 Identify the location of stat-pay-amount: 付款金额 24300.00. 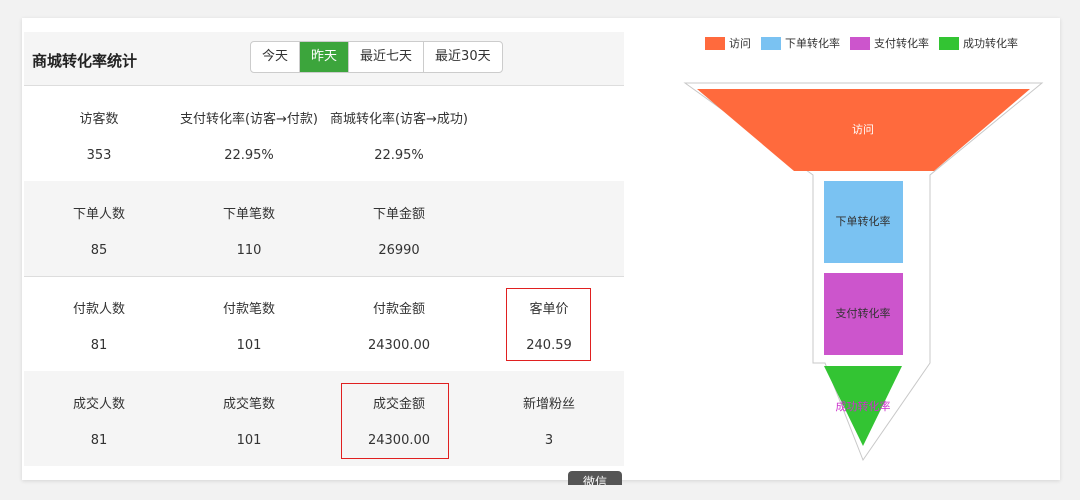
(399, 323).